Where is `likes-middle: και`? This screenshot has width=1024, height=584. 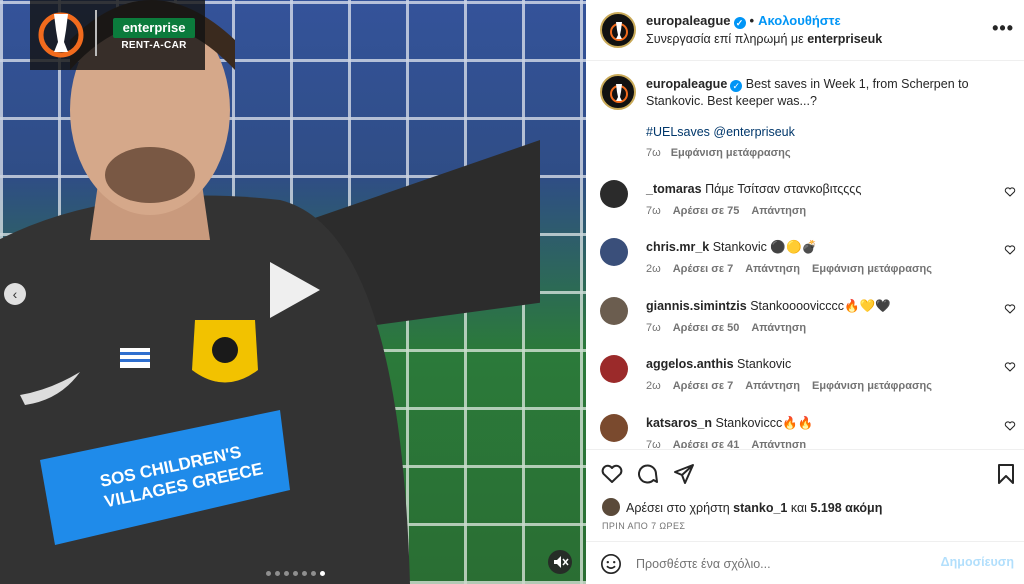
likes-middle: και is located at coordinates (799, 508).